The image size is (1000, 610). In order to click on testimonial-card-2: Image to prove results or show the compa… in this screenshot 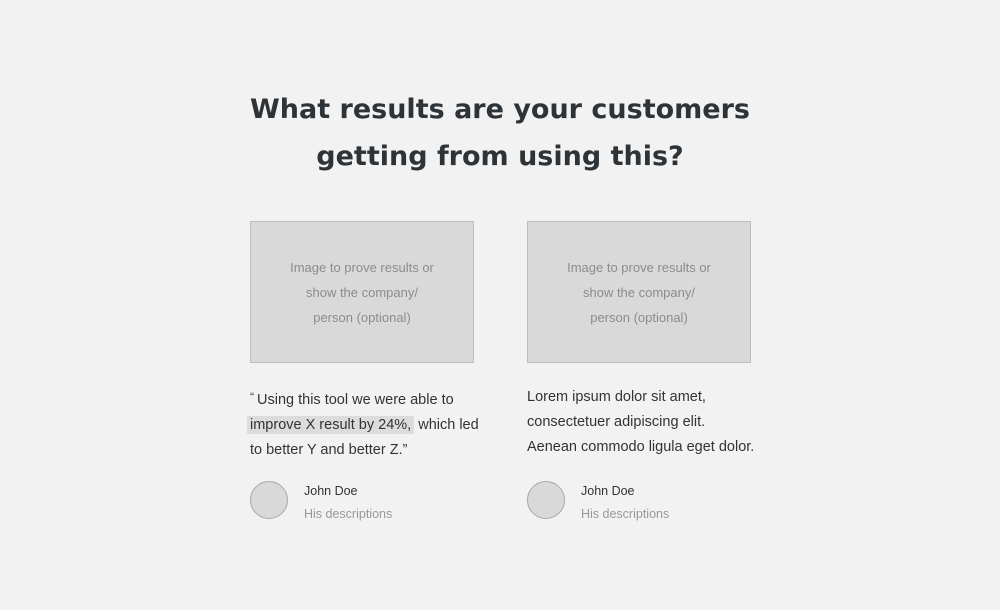, I will do `click(647, 371)`.